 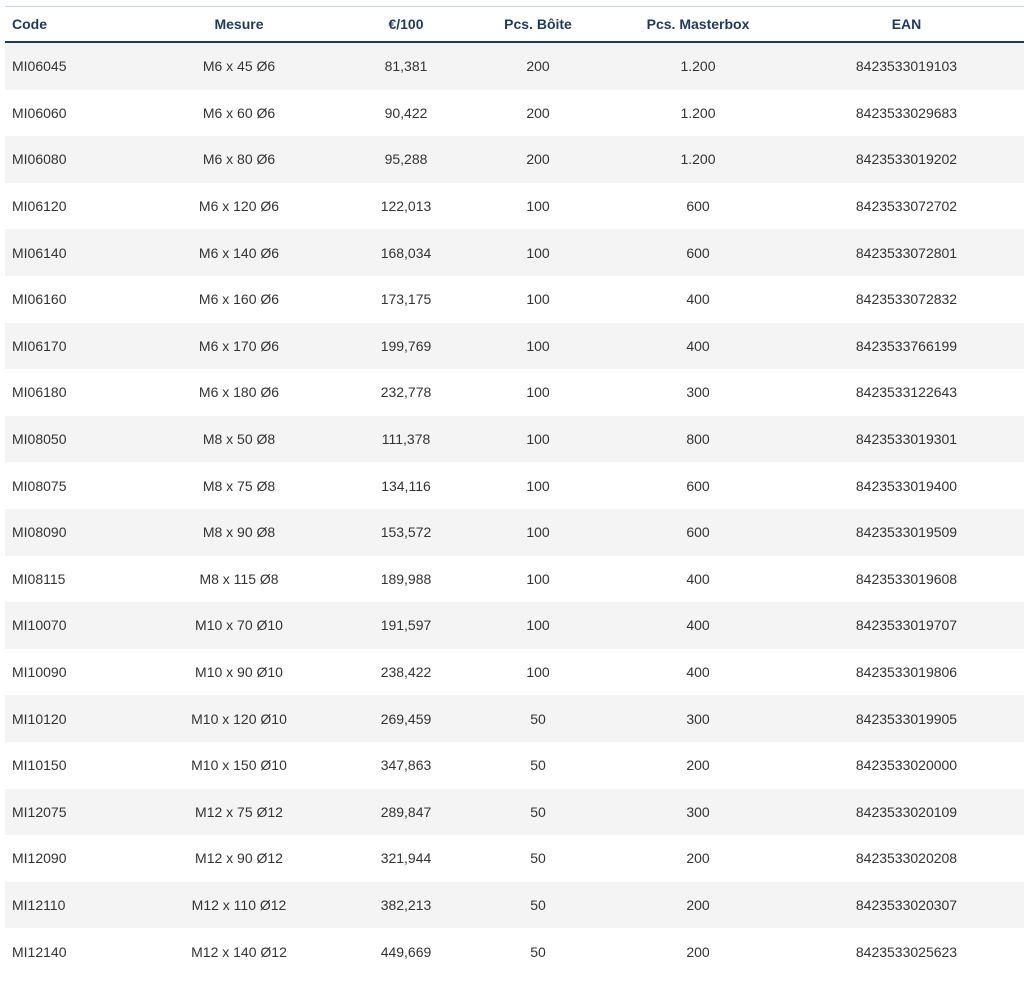 What do you see at coordinates (239, 951) in the screenshot?
I see `cell-mesure: M12 x 140 Ø12` at bounding box center [239, 951].